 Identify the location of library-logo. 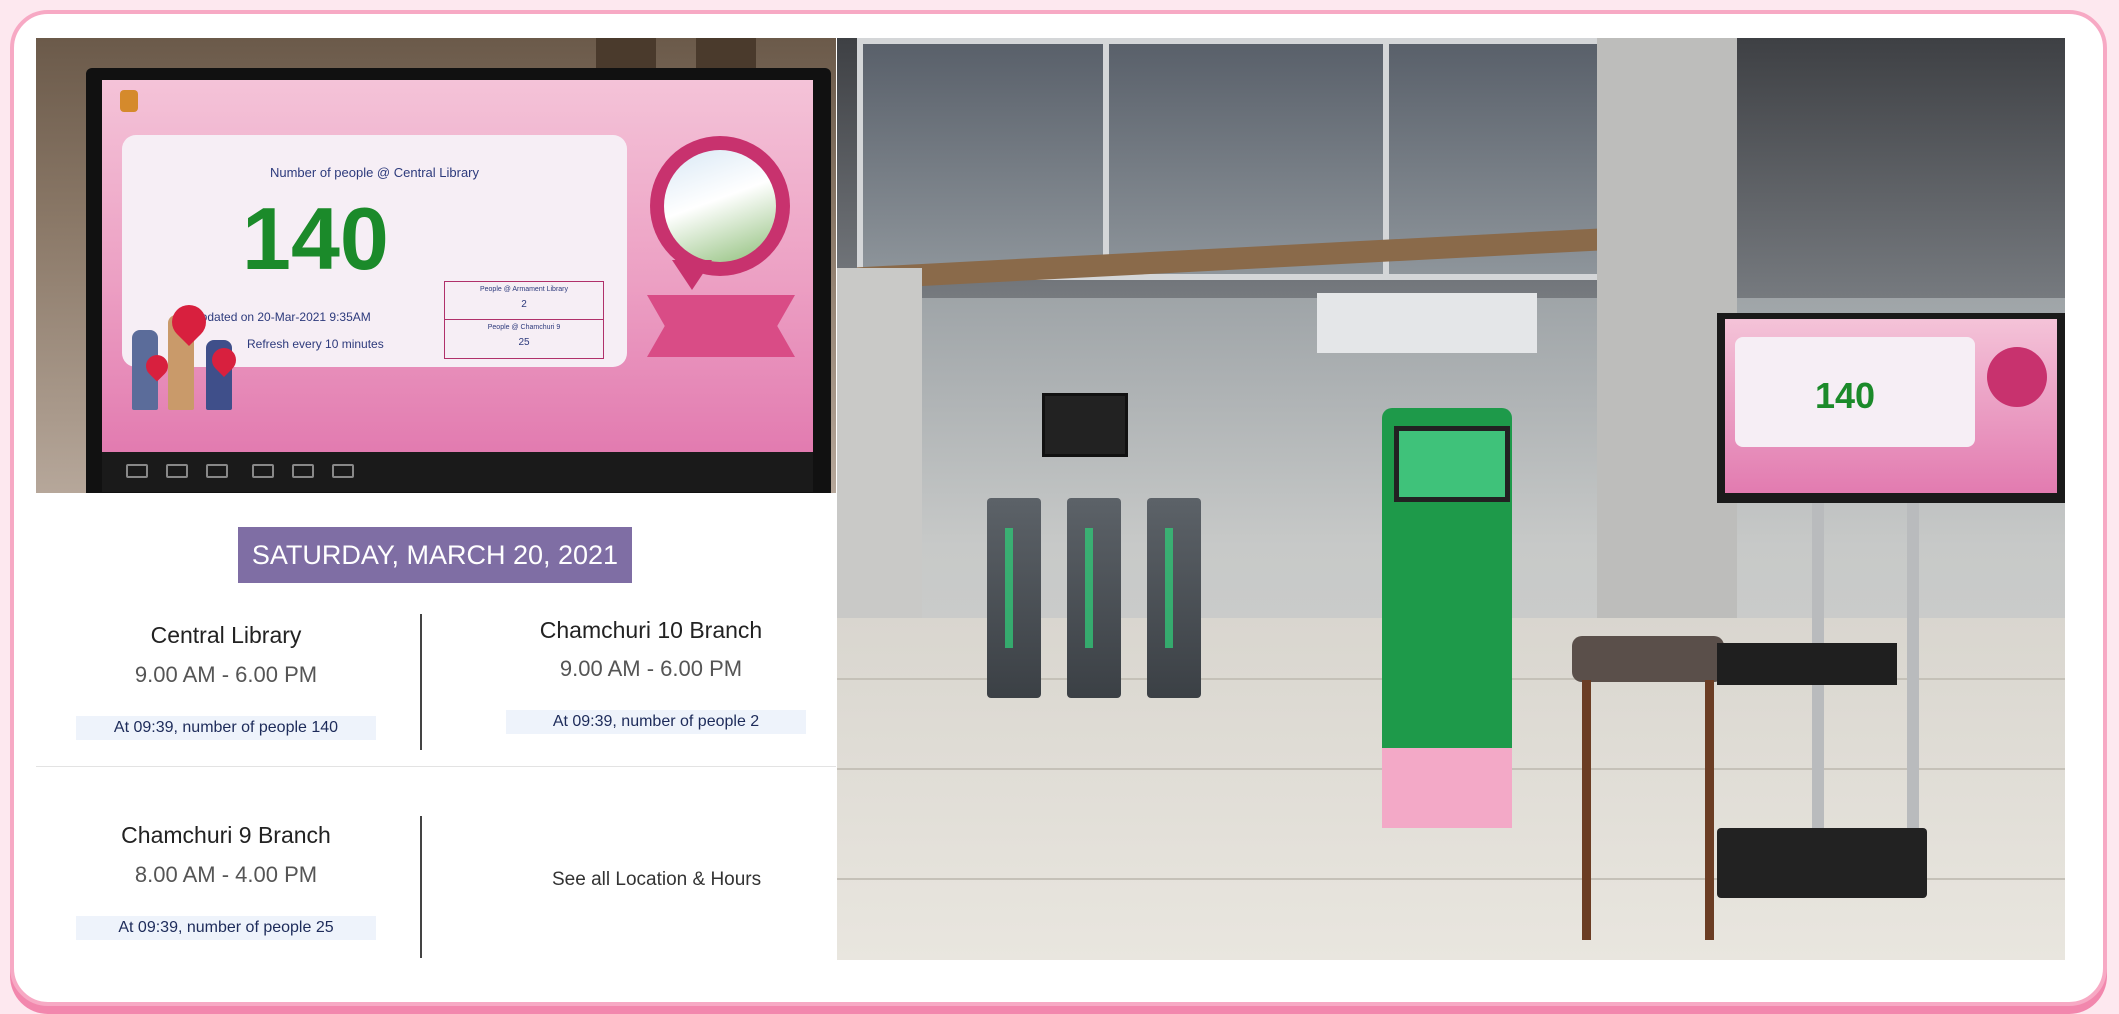
(129, 101).